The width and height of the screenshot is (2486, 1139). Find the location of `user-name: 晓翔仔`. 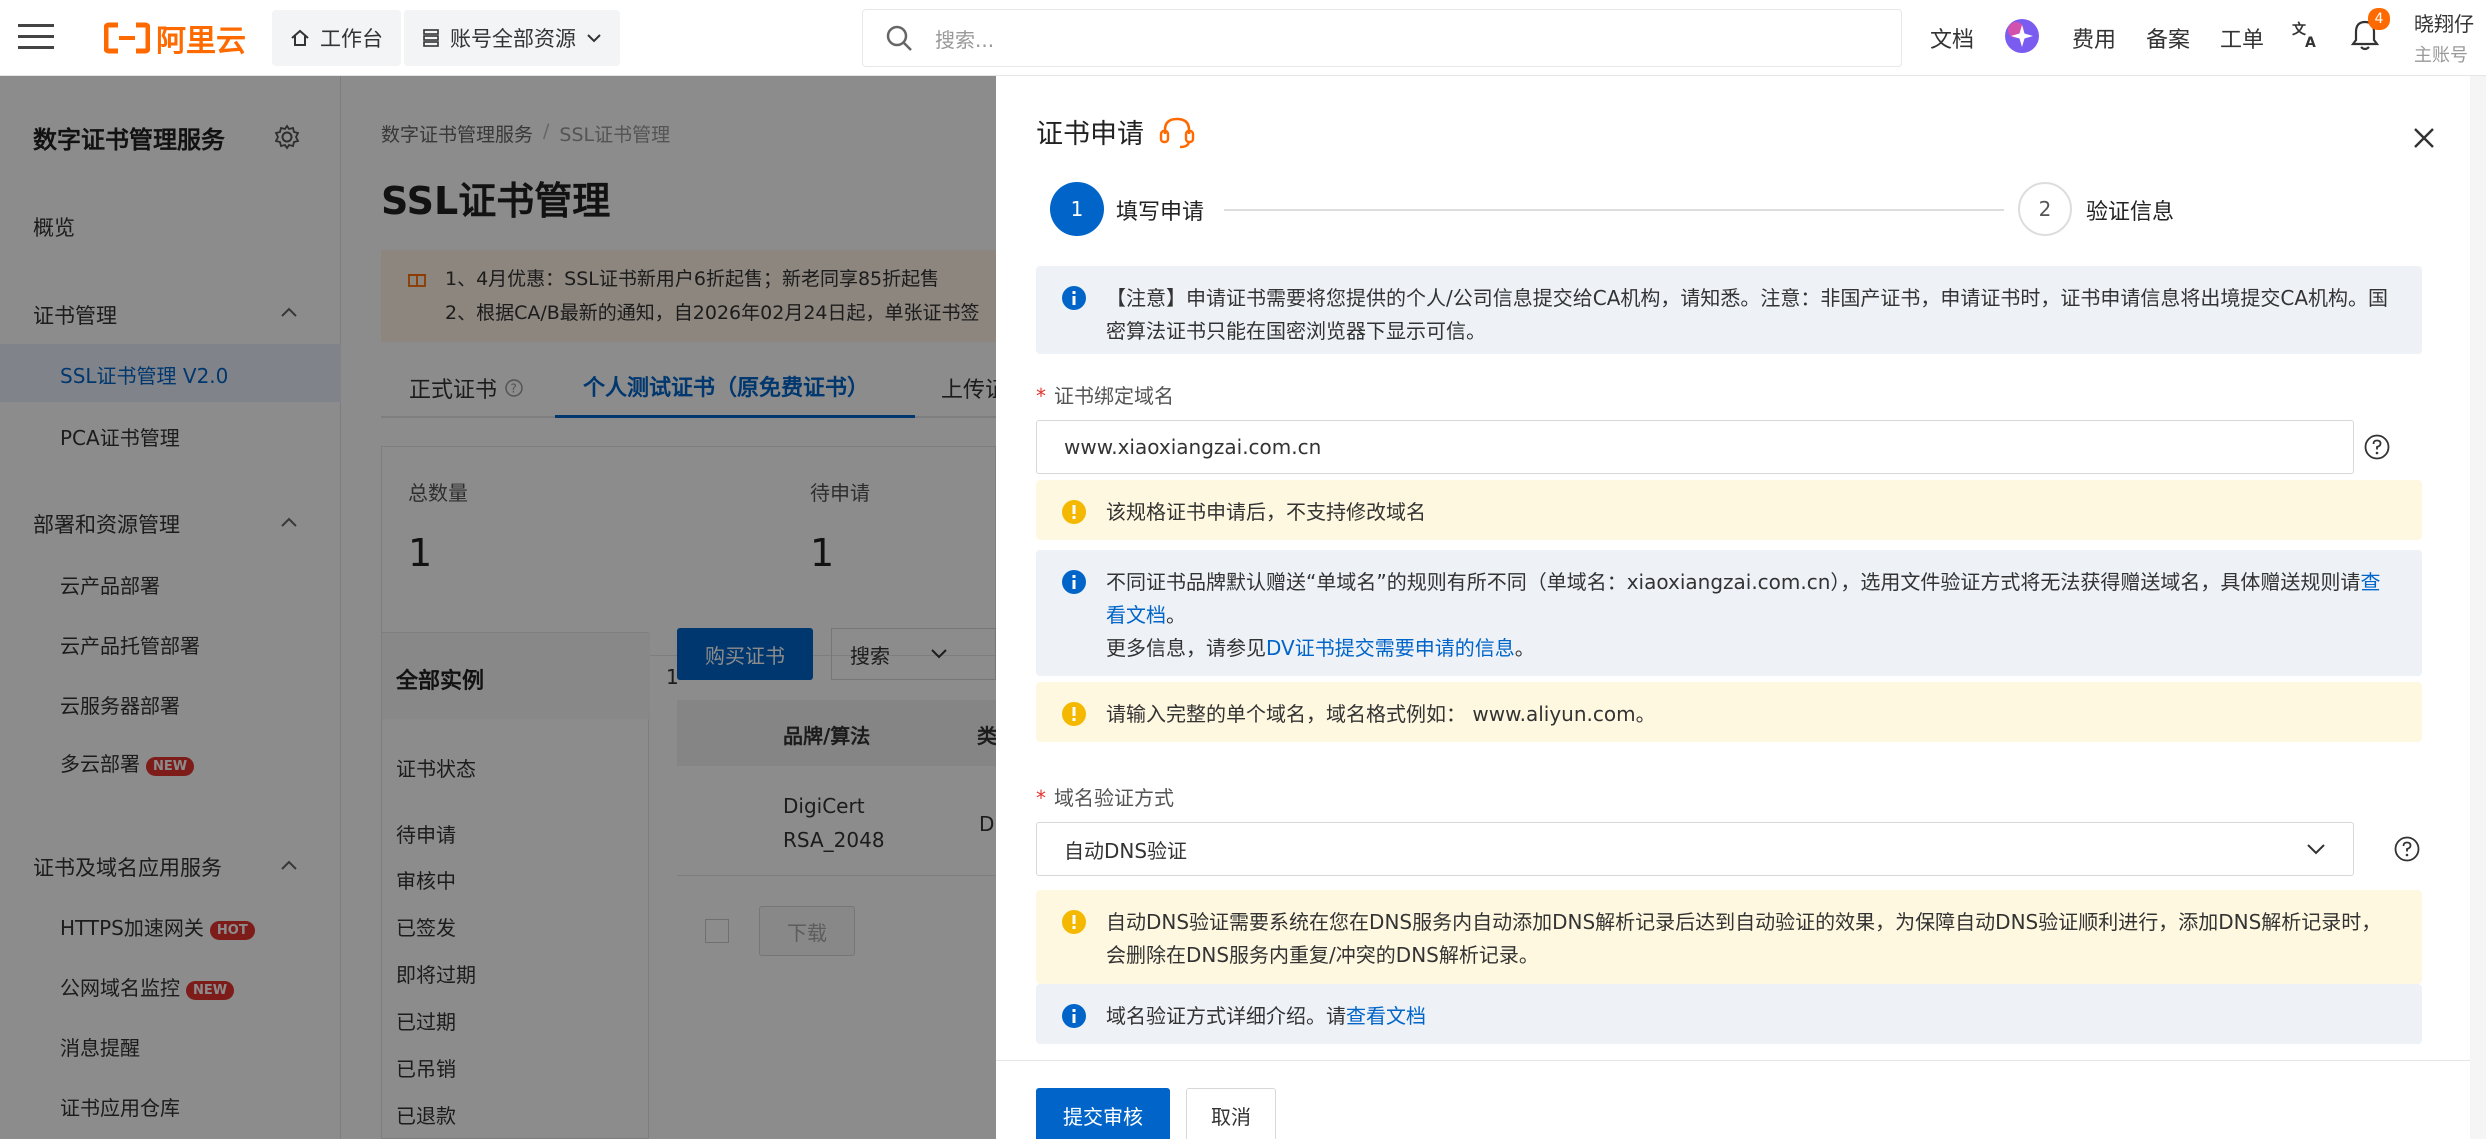

user-name: 晓翔仔 is located at coordinates (2444, 24).